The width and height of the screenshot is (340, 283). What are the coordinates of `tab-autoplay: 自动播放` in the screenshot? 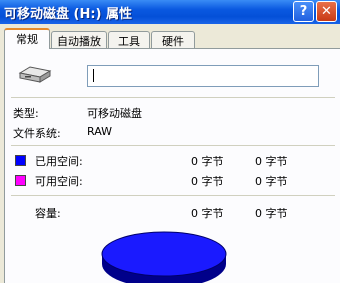 It's located at (79, 39).